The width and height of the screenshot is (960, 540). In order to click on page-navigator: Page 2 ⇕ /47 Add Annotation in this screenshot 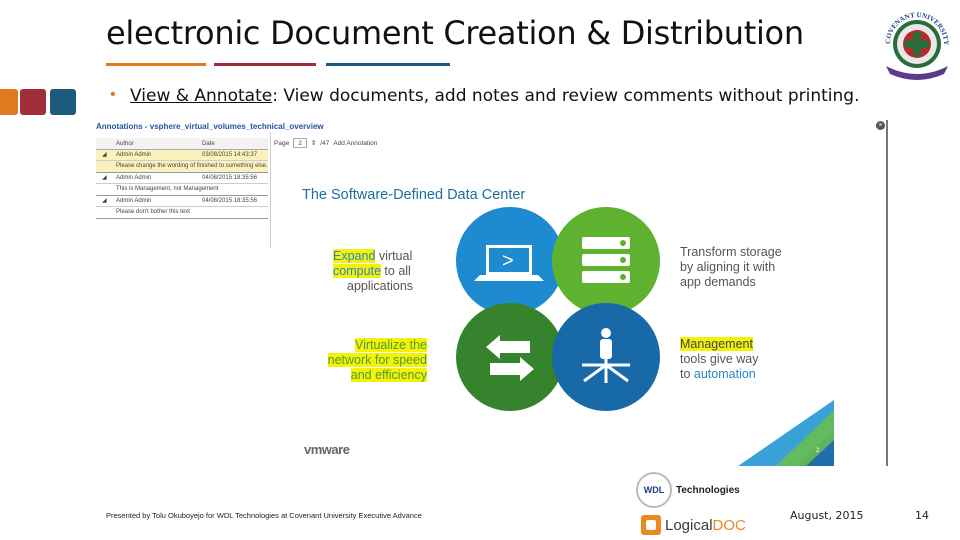, I will do `click(325, 143)`.